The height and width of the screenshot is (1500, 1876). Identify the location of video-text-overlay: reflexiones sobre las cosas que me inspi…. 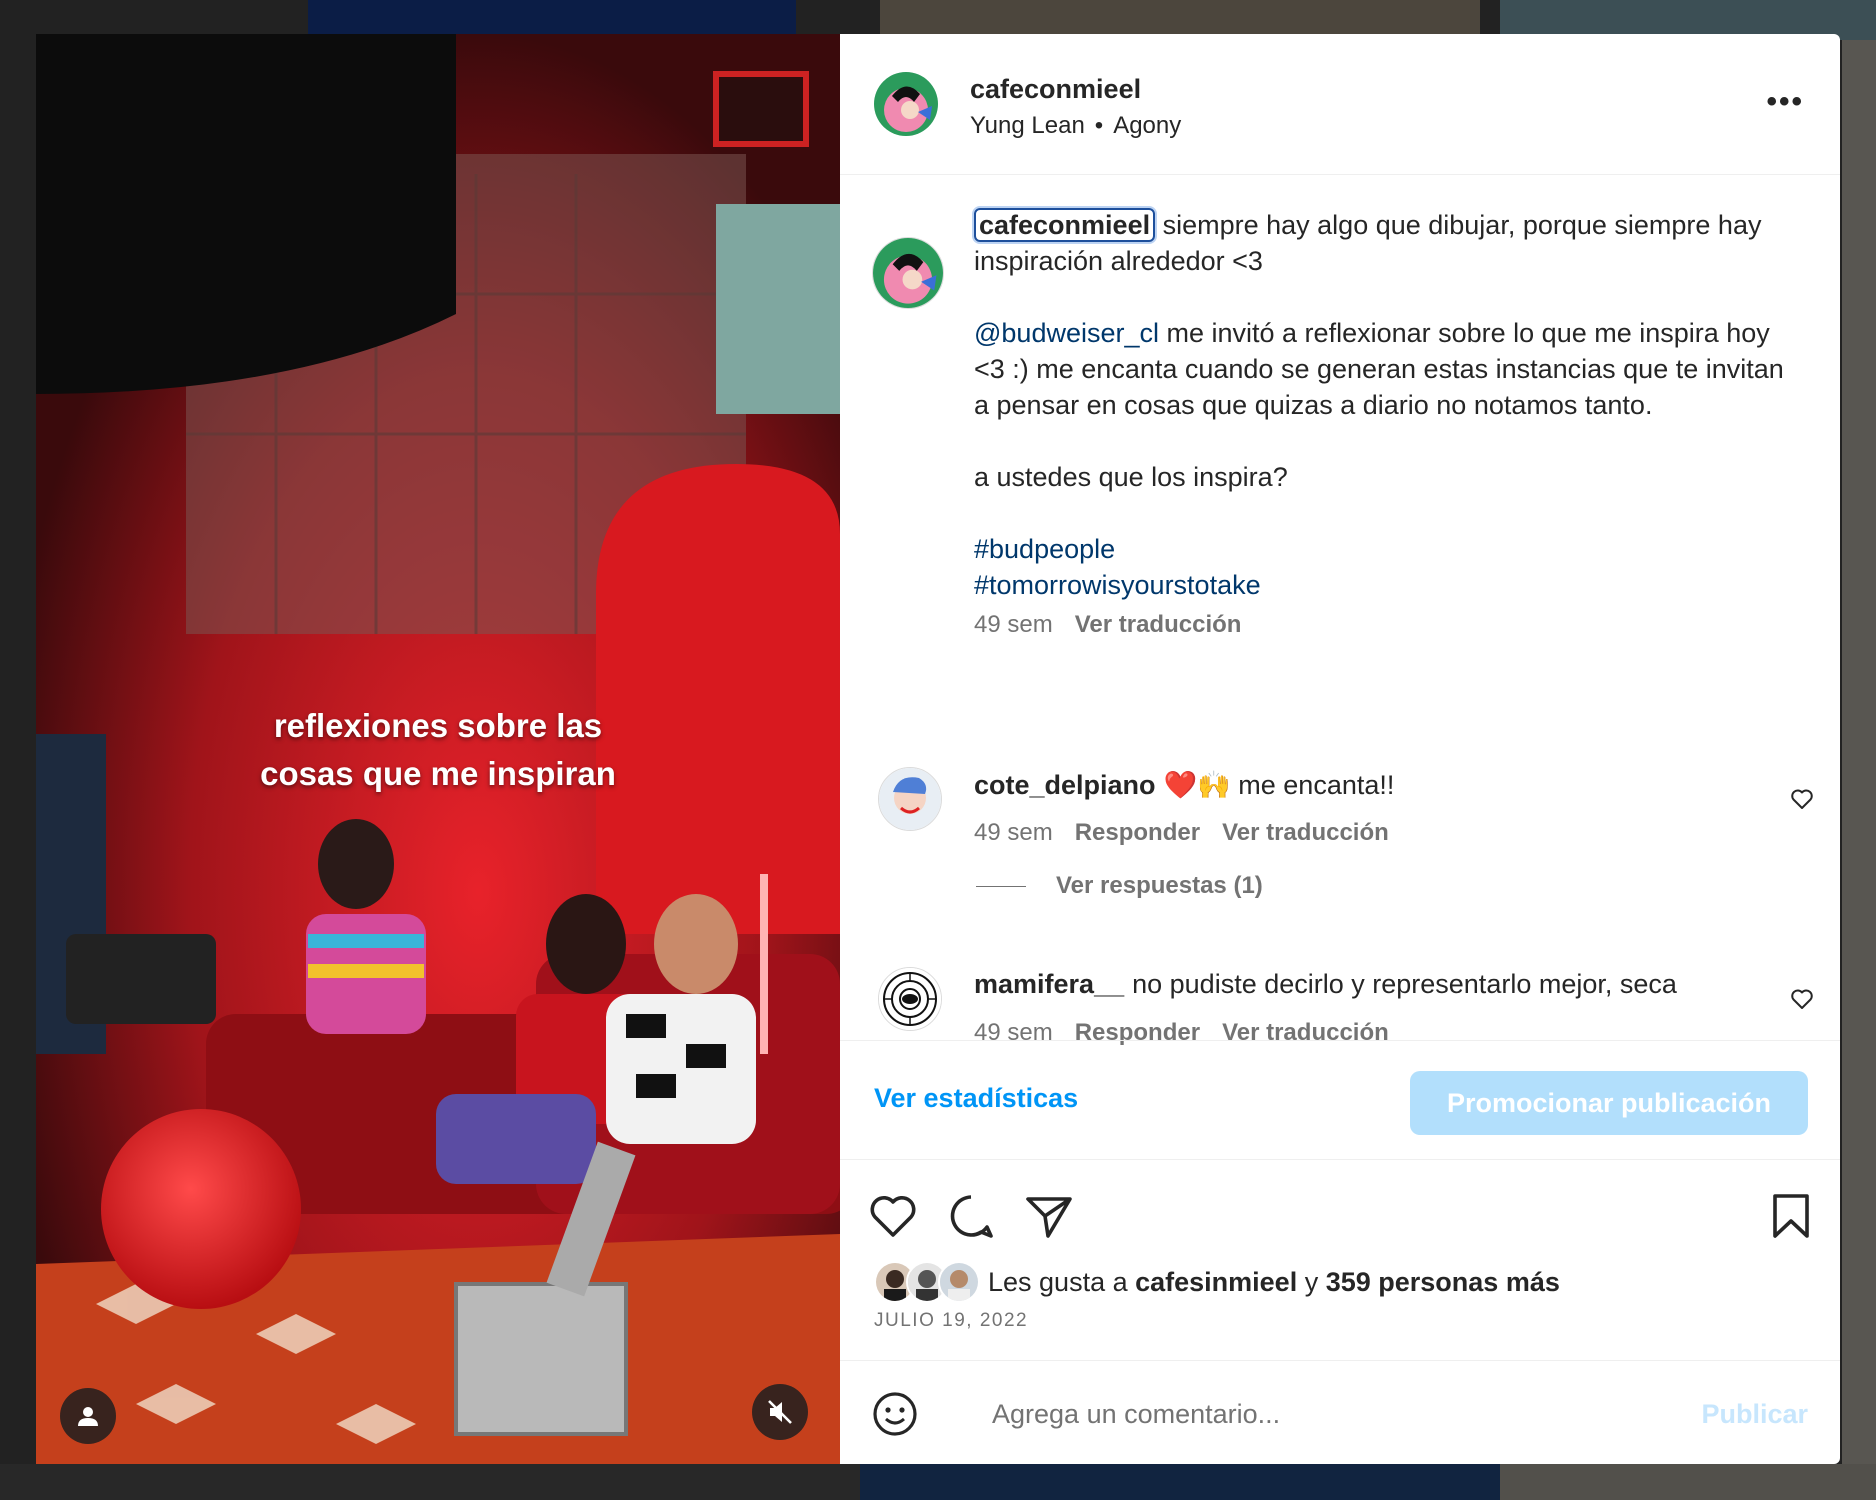
(438, 750).